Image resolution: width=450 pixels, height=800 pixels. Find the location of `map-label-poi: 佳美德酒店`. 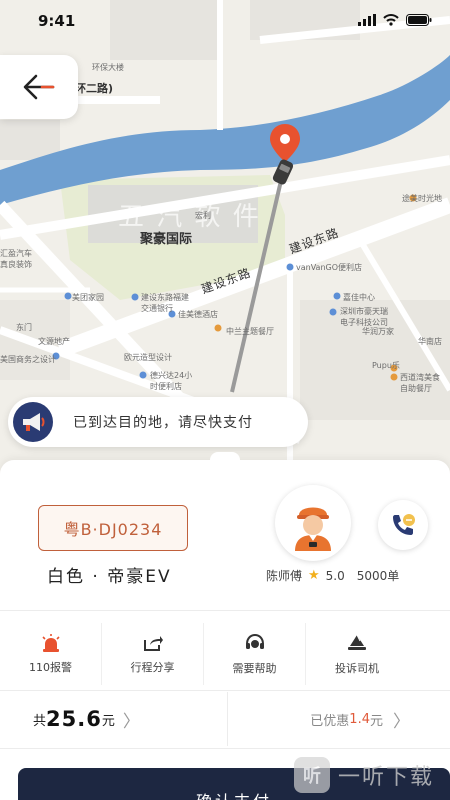

map-label-poi: 佳美德酒店 is located at coordinates (198, 314).